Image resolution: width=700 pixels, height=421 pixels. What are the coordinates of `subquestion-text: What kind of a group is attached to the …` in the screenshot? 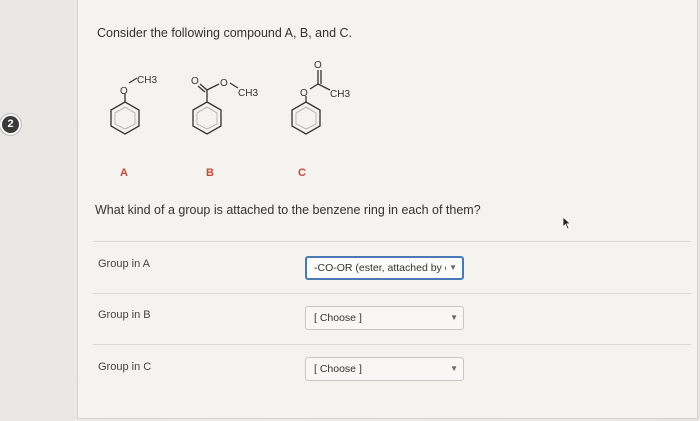 It's located at (288, 210).